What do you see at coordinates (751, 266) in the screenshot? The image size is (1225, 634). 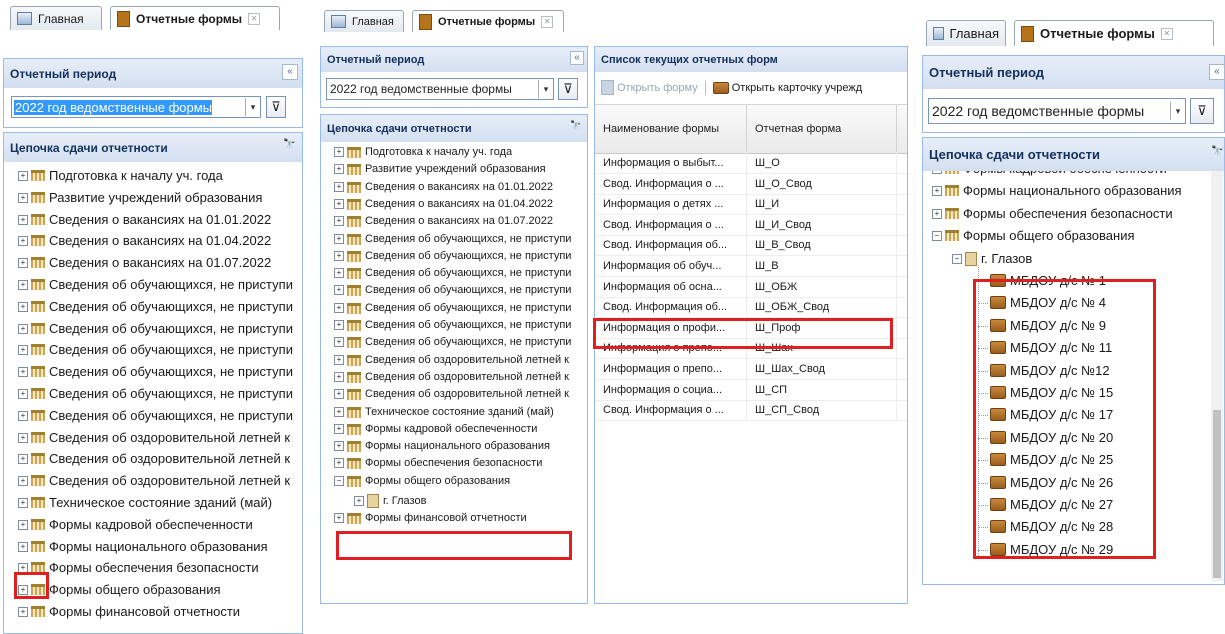 I see `table-row: Информация об обуч... Ш_В` at bounding box center [751, 266].